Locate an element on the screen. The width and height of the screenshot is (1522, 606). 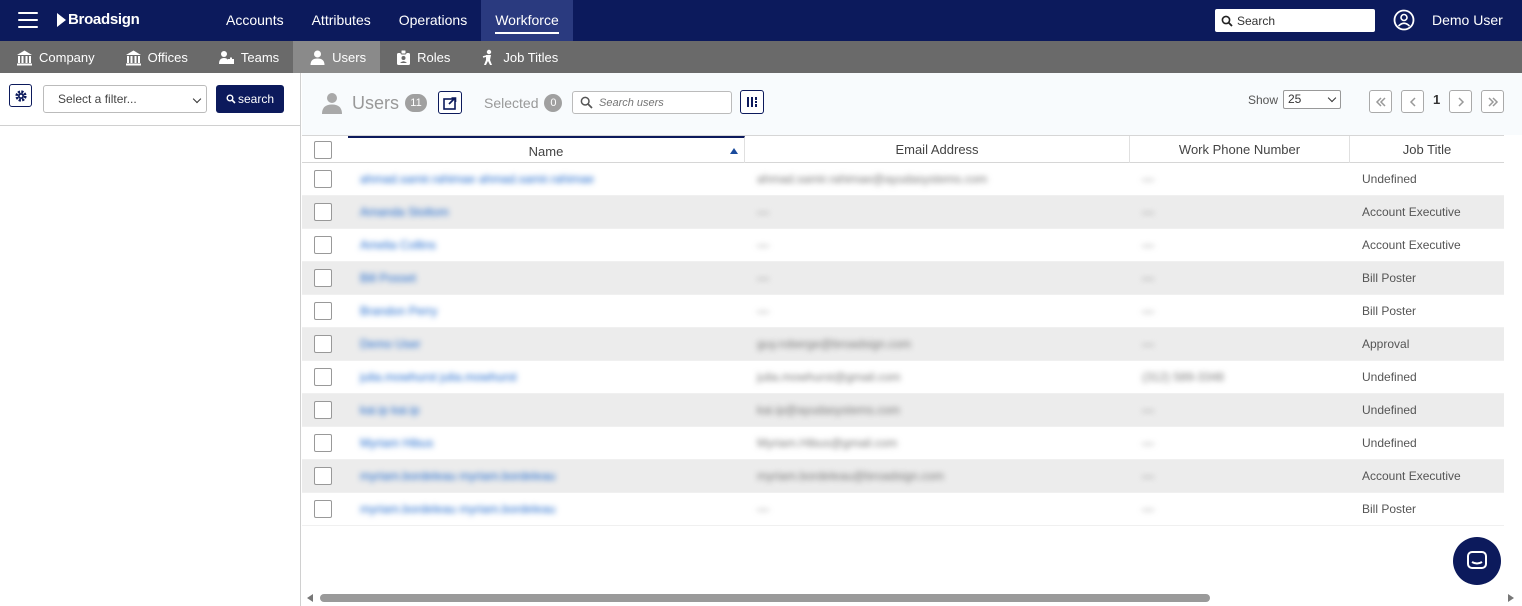
user-name-link: Amanda Stoltom is located at coordinates (550, 212).